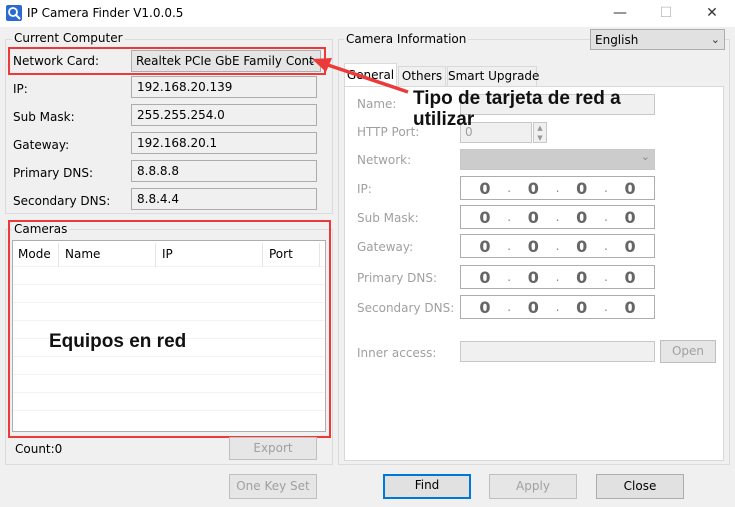 This screenshot has height=507, width=735. I want to click on app-icon, so click(14, 13).